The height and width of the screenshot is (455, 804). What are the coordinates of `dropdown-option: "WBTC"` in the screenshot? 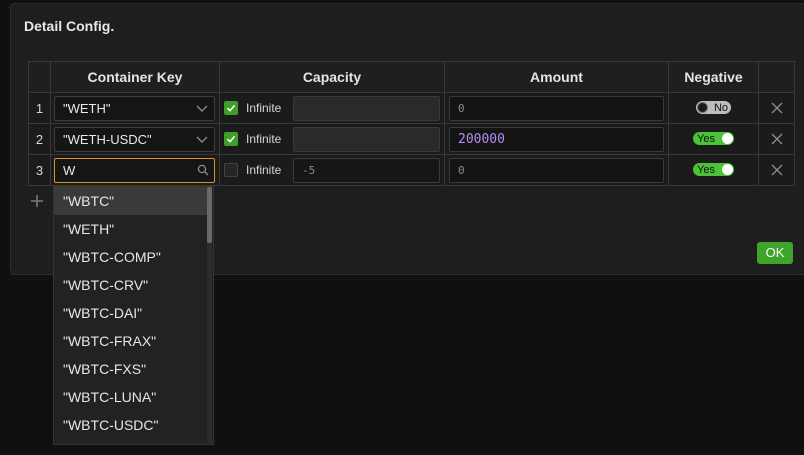 It's located at (130, 201).